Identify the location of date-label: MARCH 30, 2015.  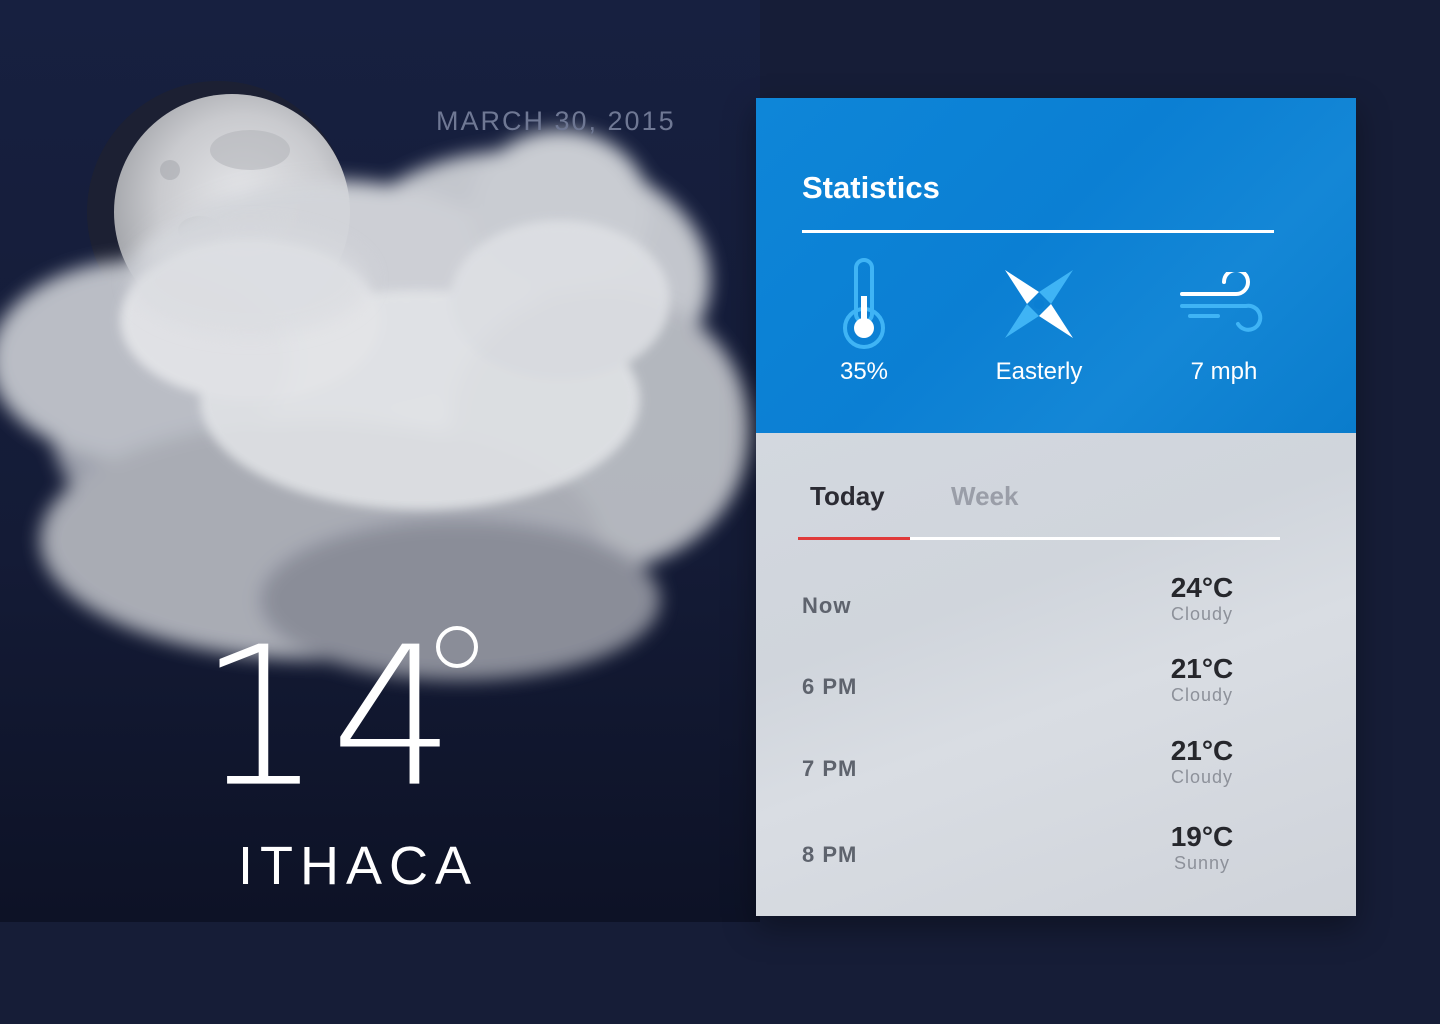
(556, 121).